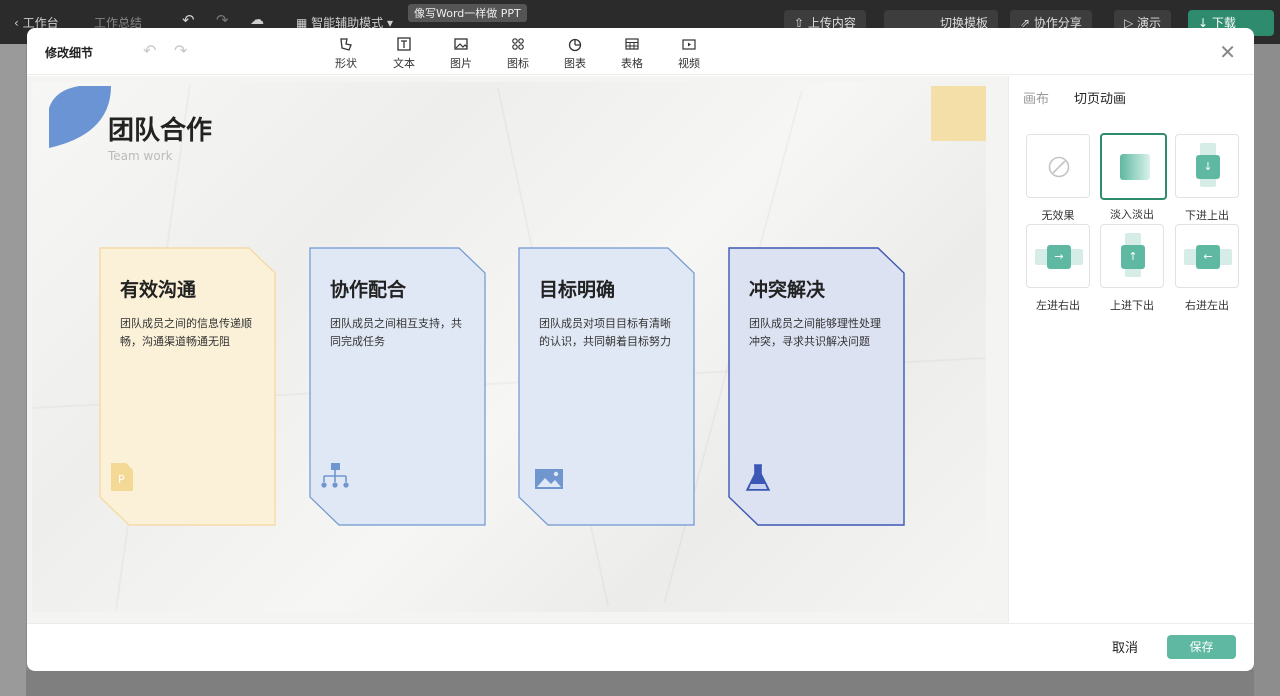 The height and width of the screenshot is (696, 1280). I want to click on animation-option-left-in-right-out: → 左进右出, so click(1058, 268).